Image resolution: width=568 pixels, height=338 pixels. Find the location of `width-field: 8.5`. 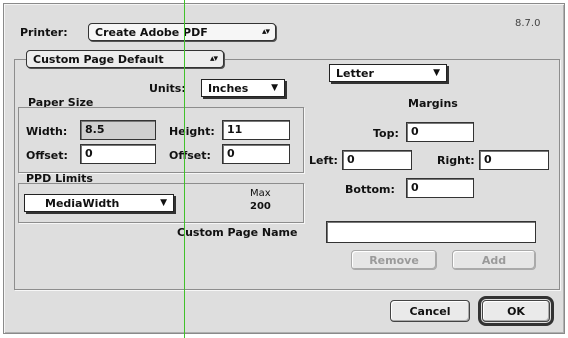

width-field: 8.5 is located at coordinates (118, 130).